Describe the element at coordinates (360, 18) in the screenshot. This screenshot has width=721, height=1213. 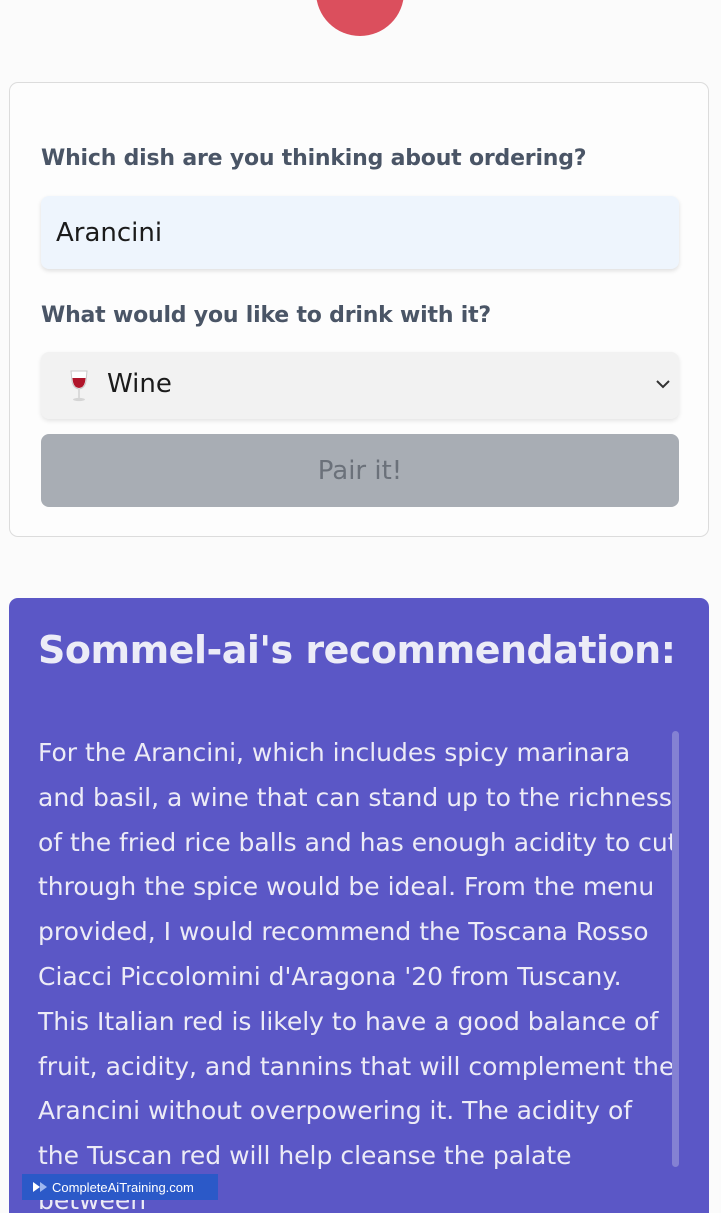
I see `logo-circle` at that location.